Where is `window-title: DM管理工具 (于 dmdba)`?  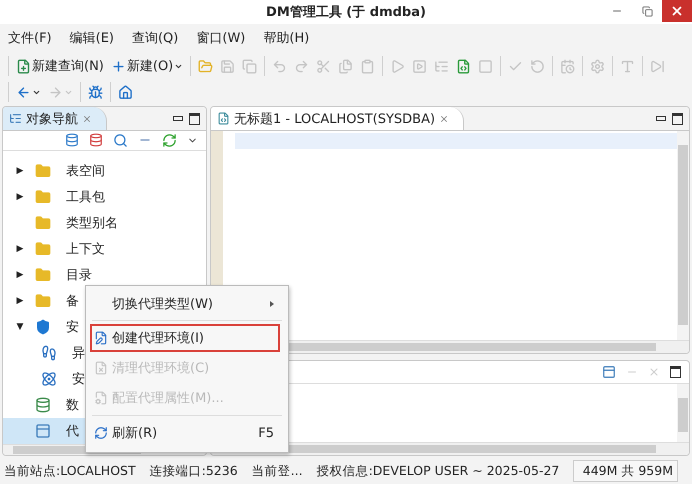 window-title: DM管理工具 (于 dmdba) is located at coordinates (346, 12).